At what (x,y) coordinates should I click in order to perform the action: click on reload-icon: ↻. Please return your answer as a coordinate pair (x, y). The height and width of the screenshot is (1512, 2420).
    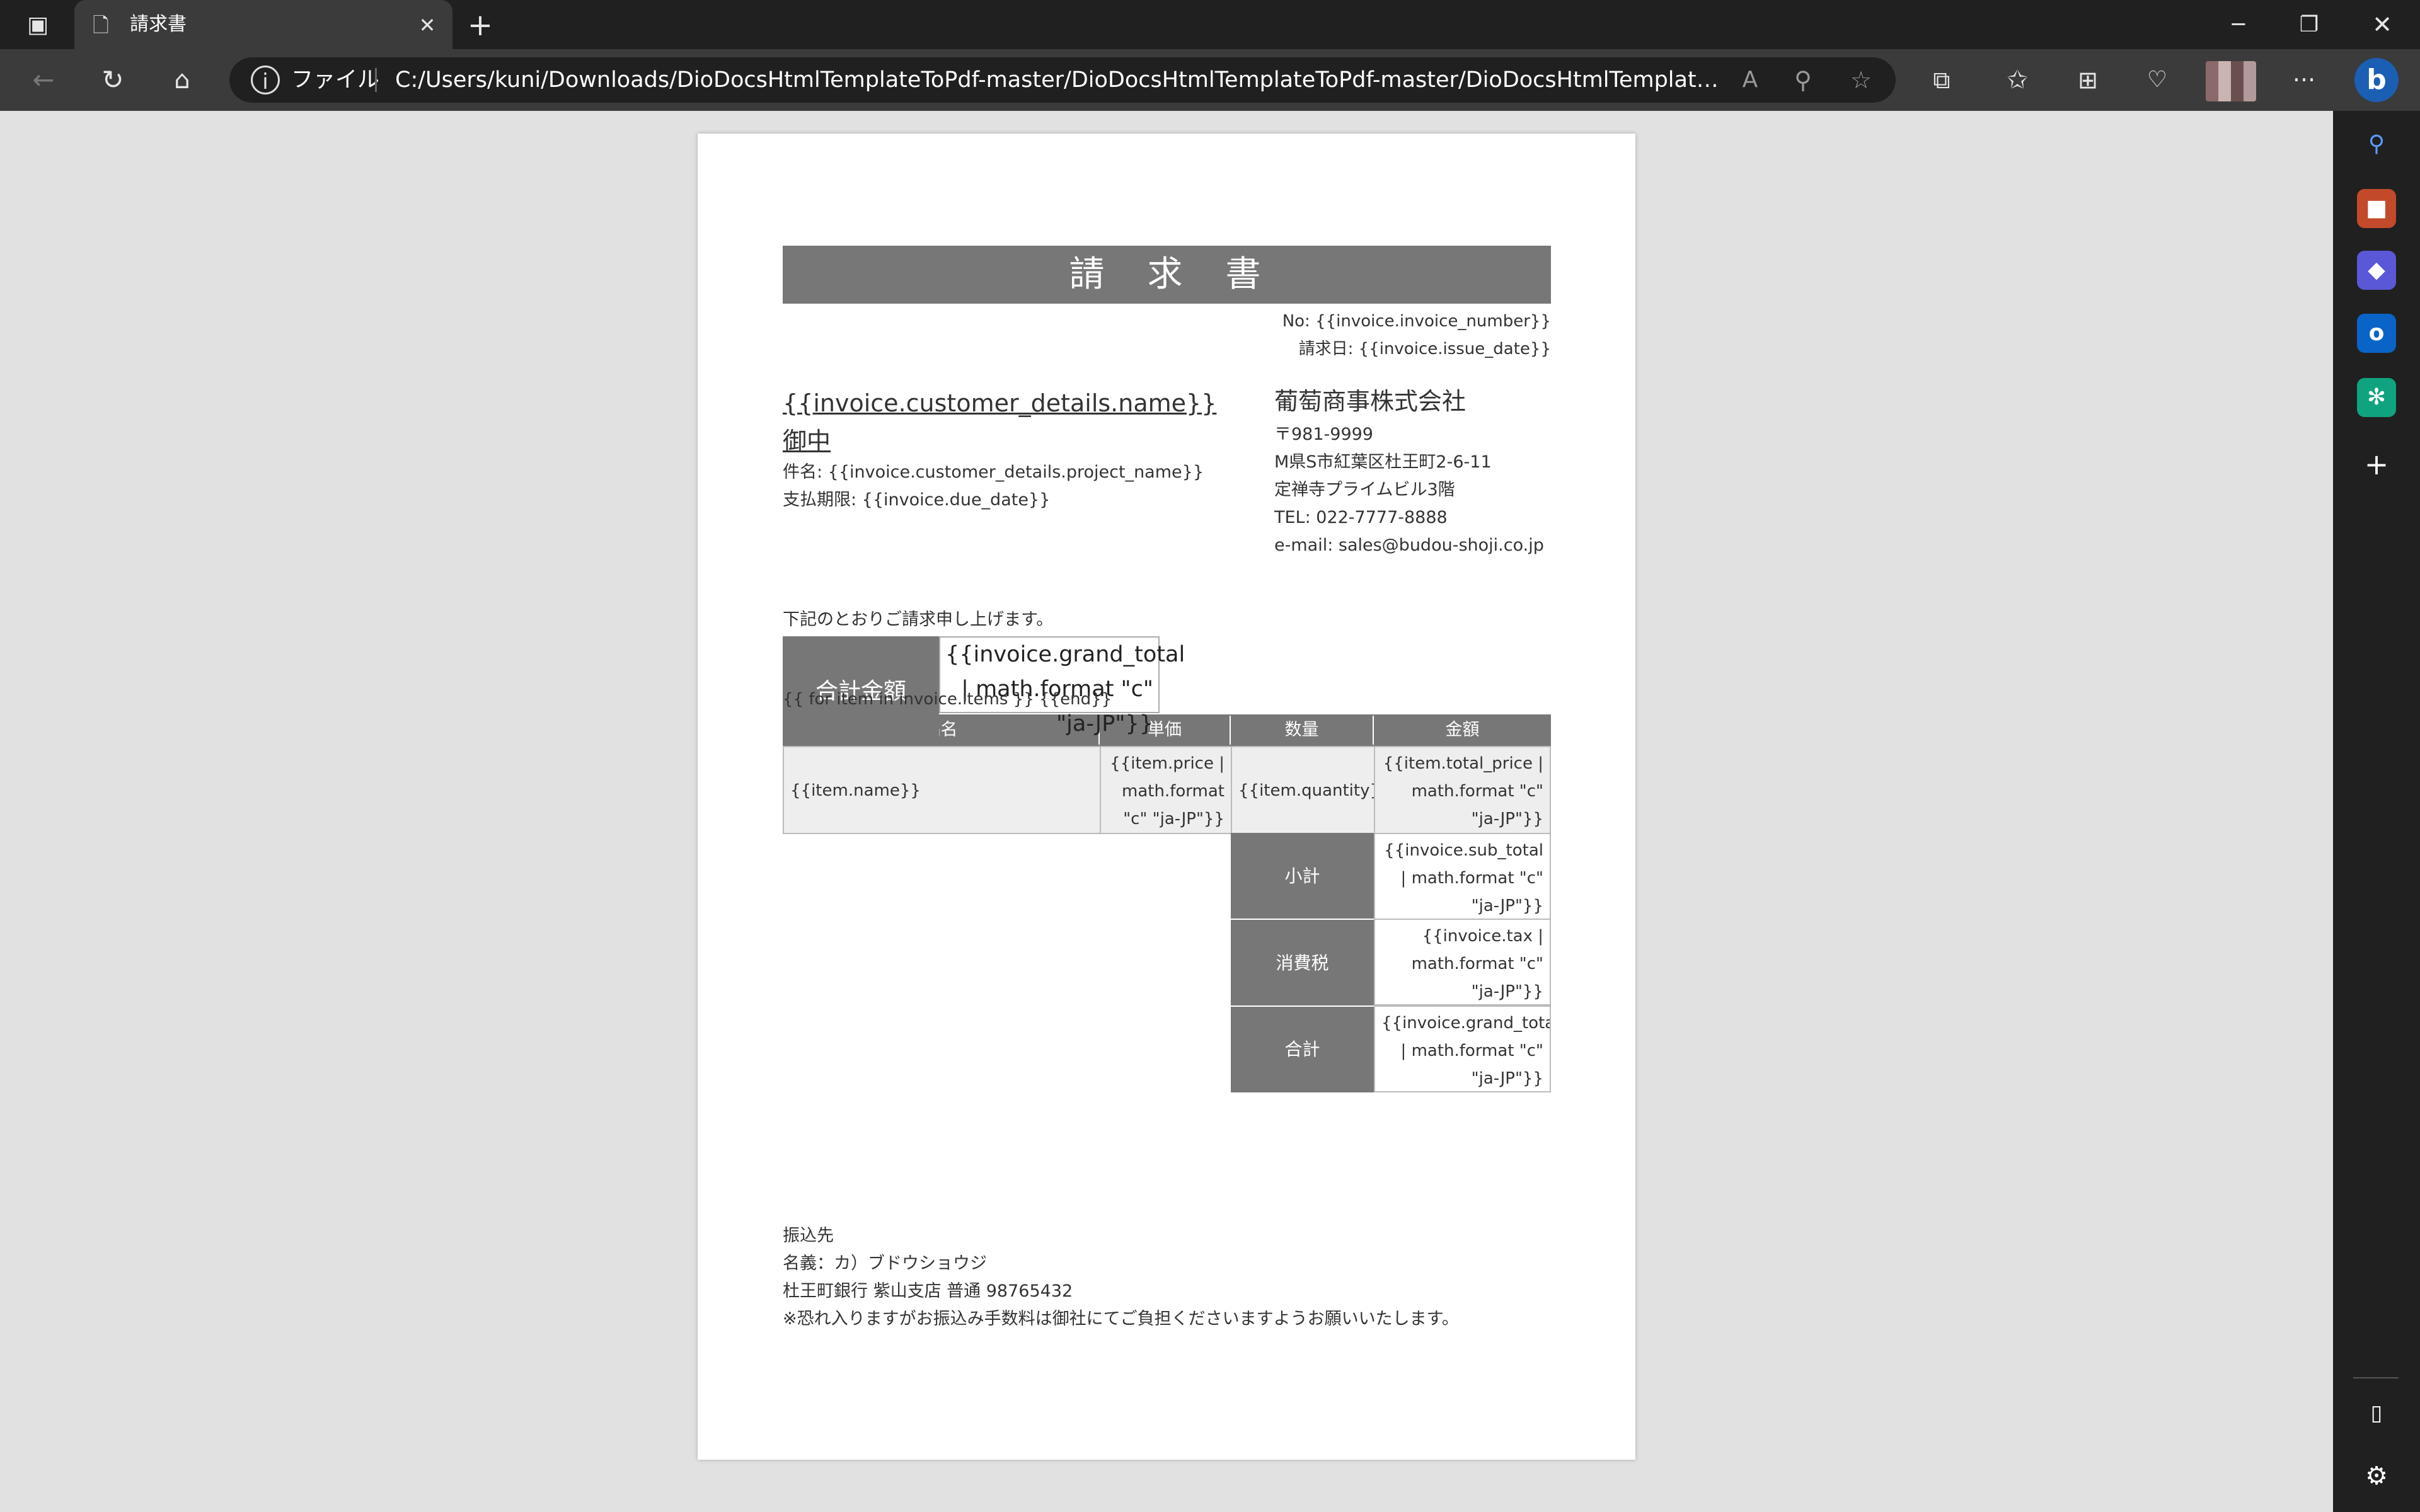
    Looking at the image, I should click on (113, 80).